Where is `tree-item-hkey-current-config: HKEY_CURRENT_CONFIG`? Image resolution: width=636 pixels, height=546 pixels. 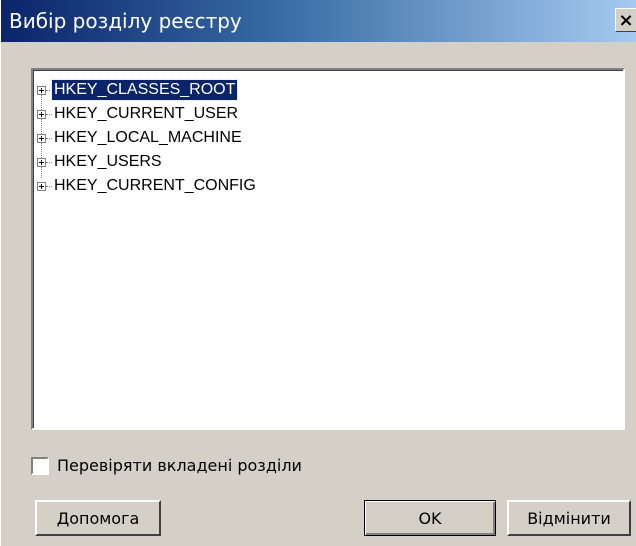
tree-item-hkey-current-config: HKEY_CURRENT_CONFIG is located at coordinates (147, 186).